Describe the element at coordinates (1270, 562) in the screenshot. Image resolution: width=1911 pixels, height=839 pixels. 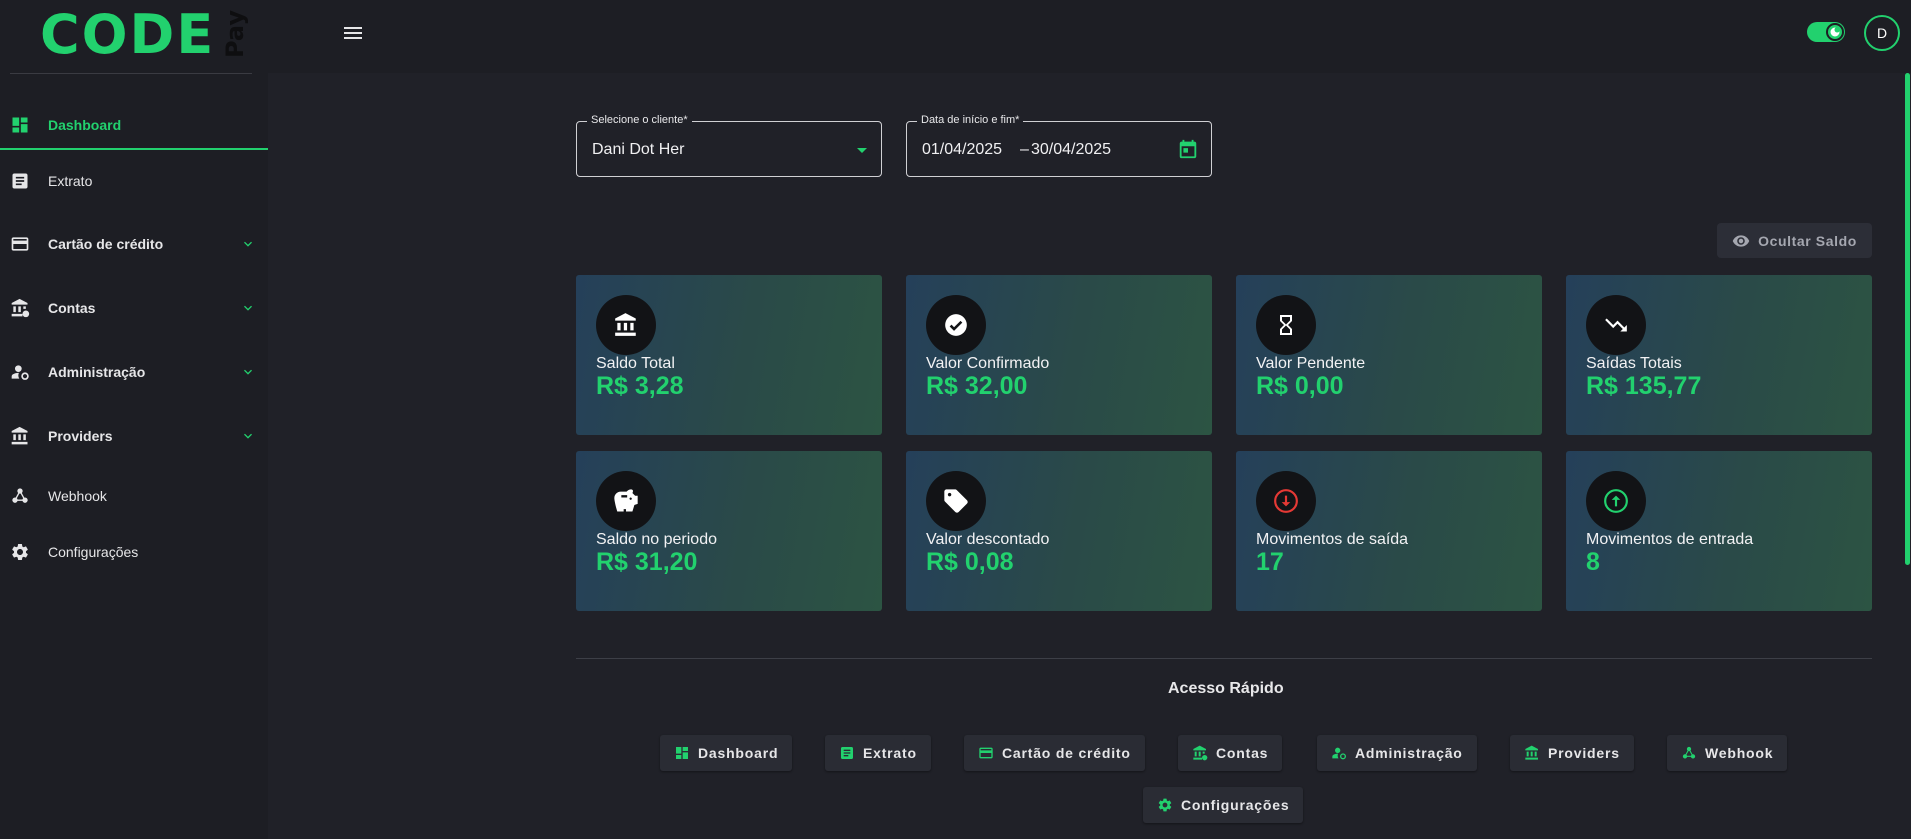
I see `card-value: 17` at that location.